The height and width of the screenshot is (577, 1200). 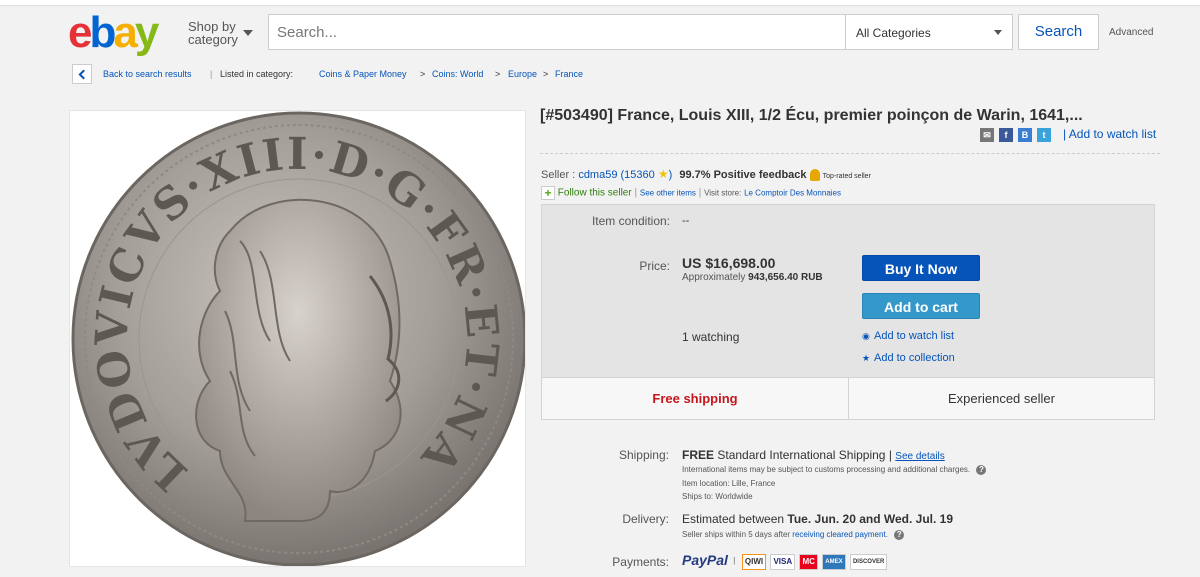 I want to click on add-to-cart-button: Add to cart, so click(x=921, y=306).